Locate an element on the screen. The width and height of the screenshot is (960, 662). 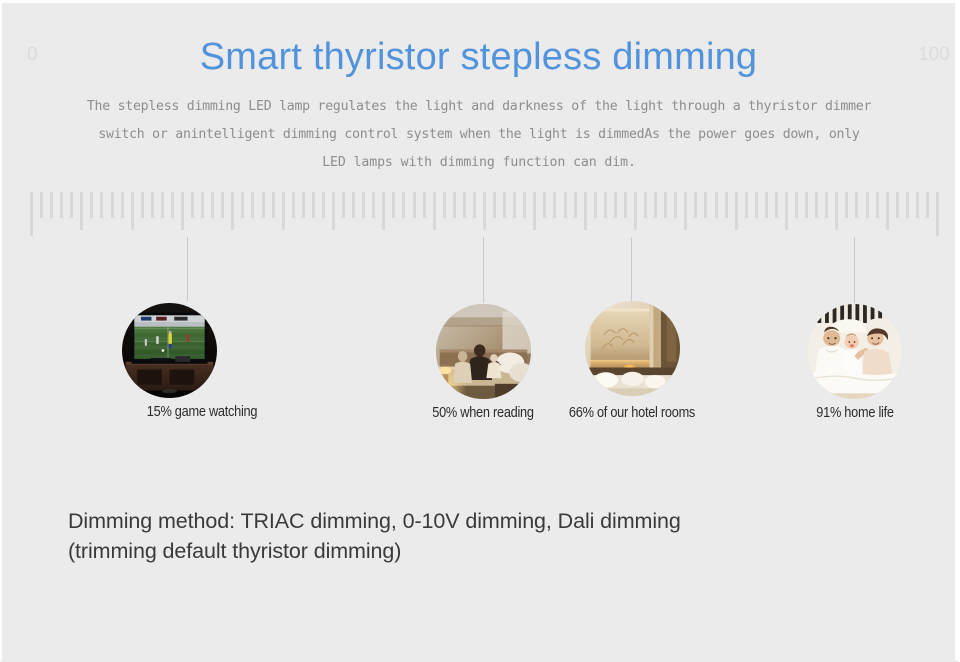
caption-home-life: 91% home life is located at coordinates (855, 413).